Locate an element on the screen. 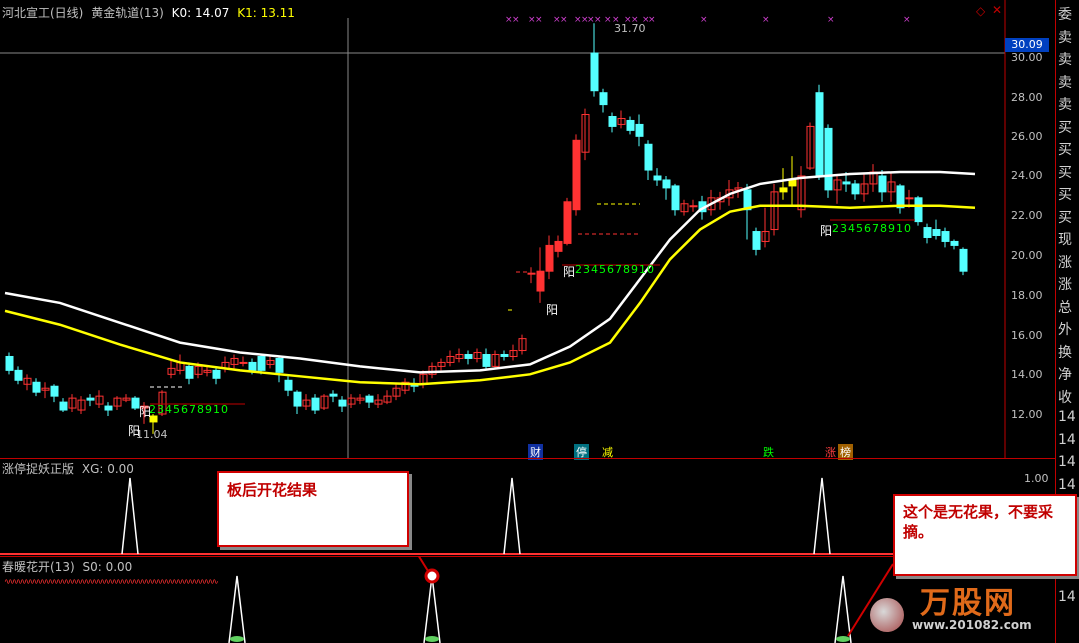 The image size is (1079, 643). watermark-brand: 万股网 is located at coordinates (968, 603).